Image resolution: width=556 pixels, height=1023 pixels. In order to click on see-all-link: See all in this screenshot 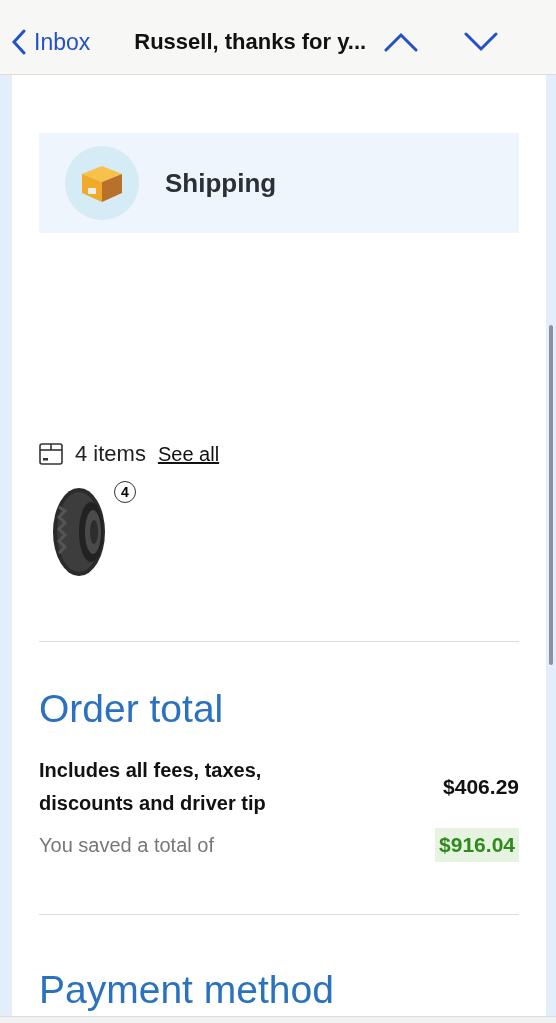, I will do `click(188, 454)`.